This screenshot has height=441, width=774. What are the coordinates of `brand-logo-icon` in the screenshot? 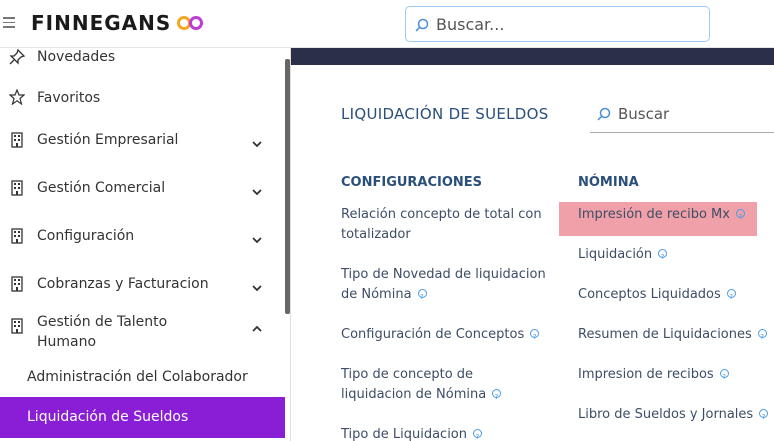 It's located at (190, 23).